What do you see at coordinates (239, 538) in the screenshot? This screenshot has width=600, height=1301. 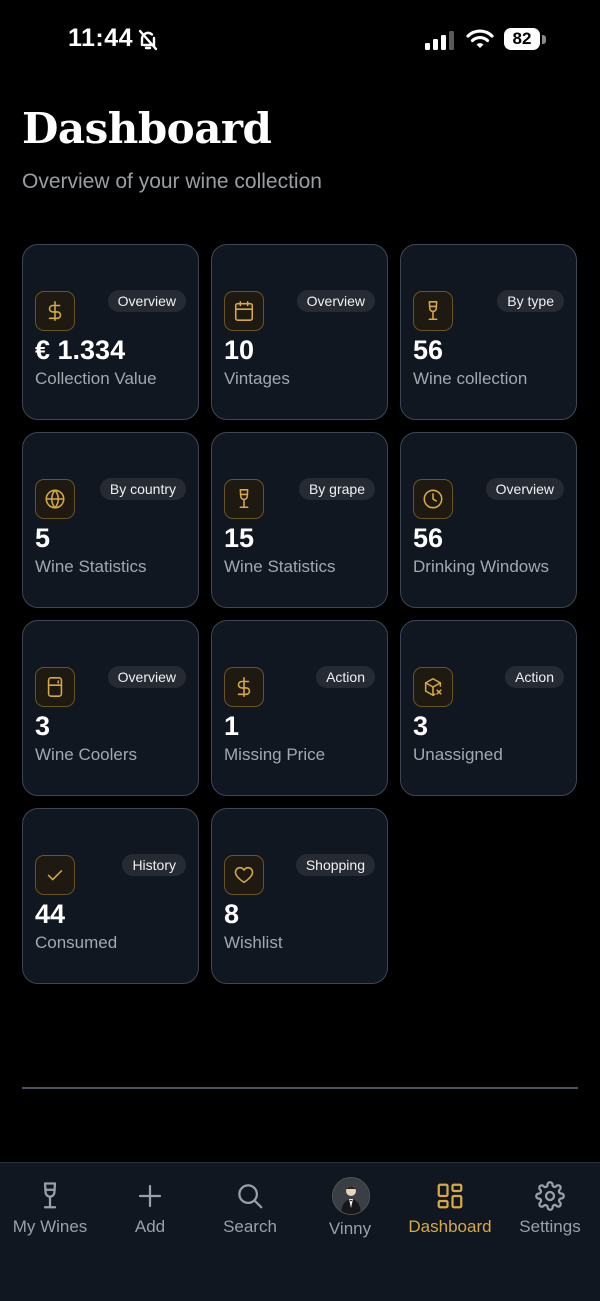 I see `card-value: 15` at bounding box center [239, 538].